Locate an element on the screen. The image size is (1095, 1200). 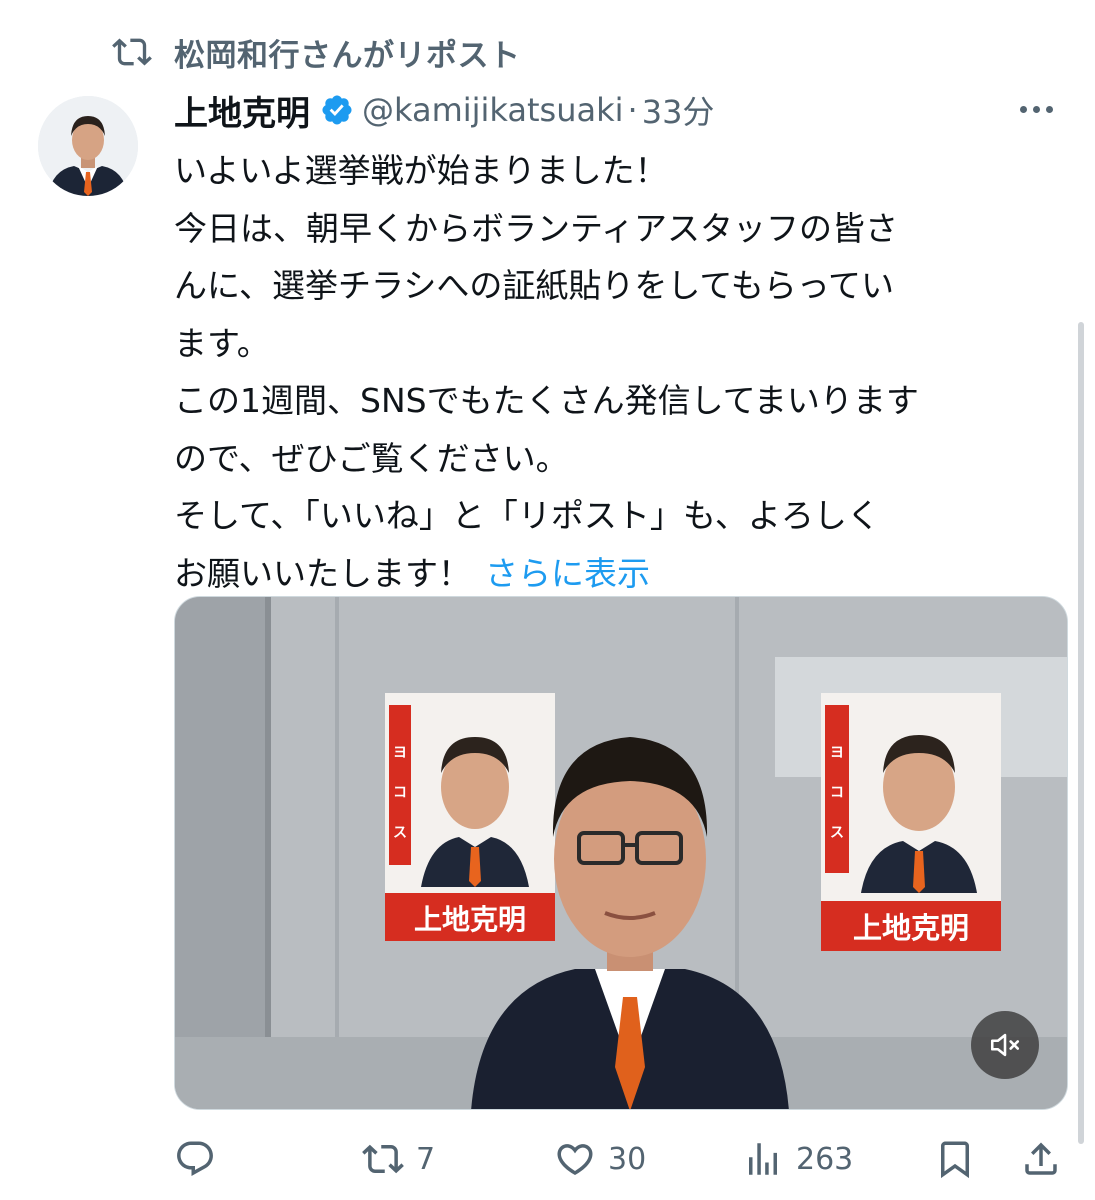
reply-icon is located at coordinates (195, 1158).